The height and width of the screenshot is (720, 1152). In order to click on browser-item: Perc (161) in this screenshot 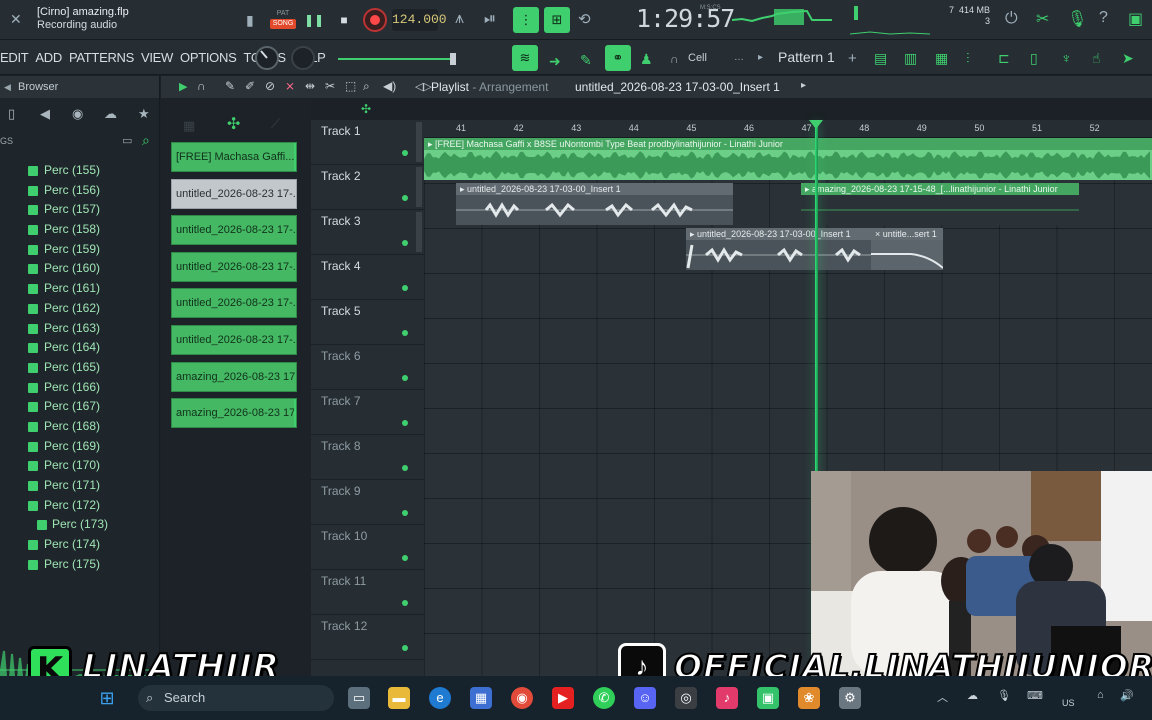, I will do `click(80, 289)`.